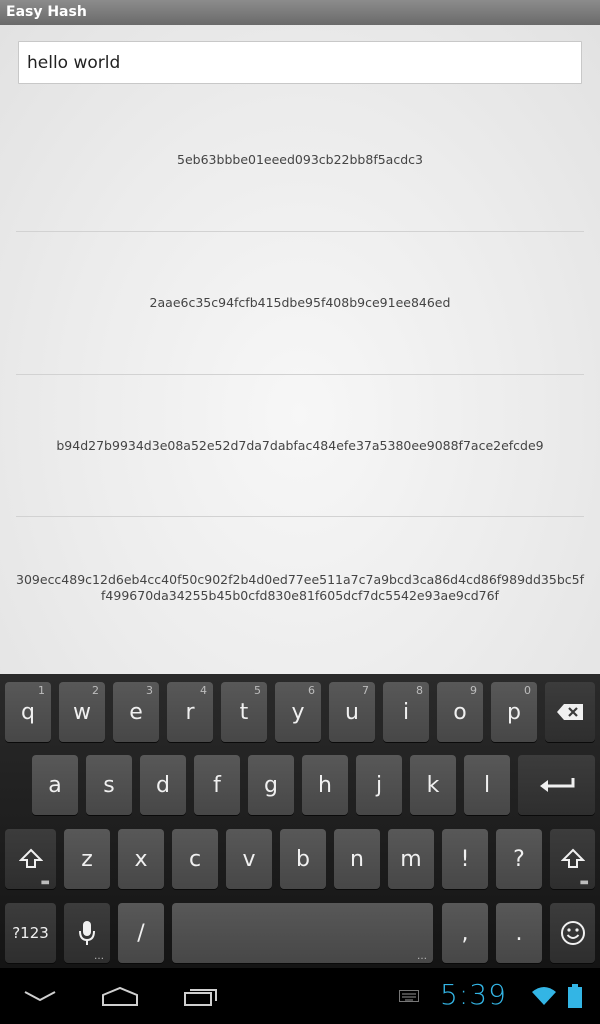  I want to click on back-button, so click(40, 996).